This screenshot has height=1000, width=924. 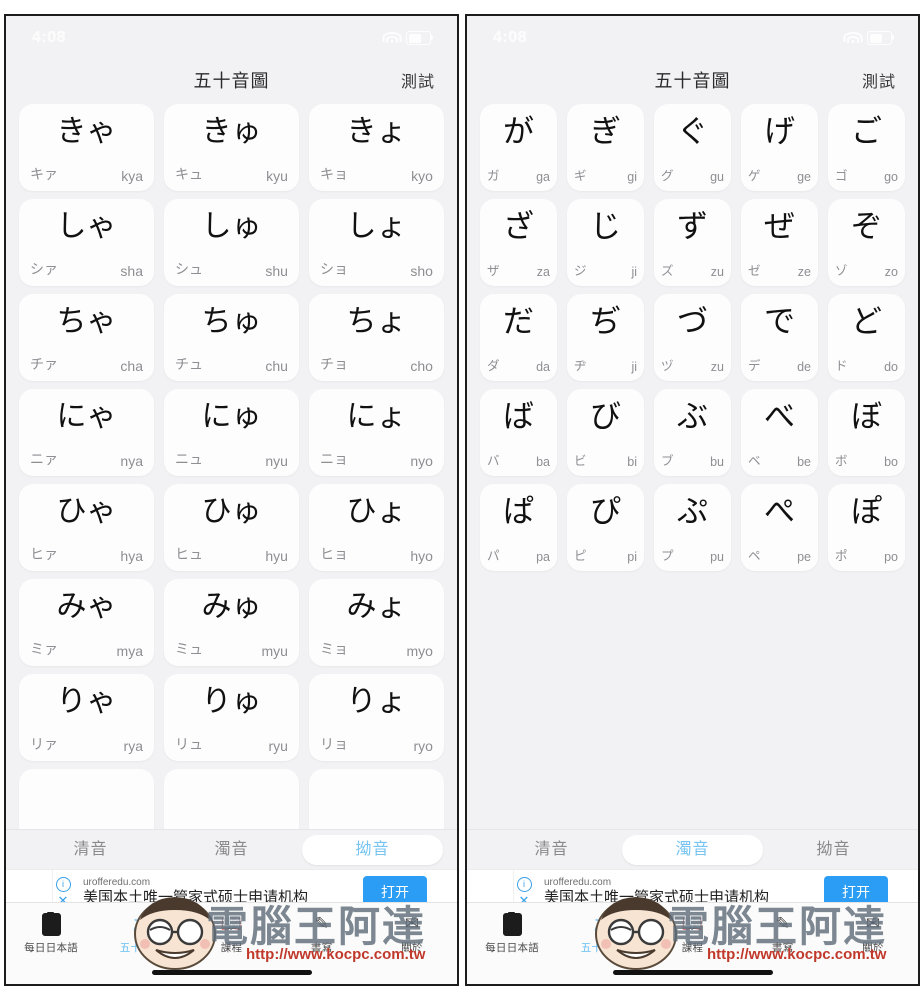 What do you see at coordinates (518, 147) in the screenshot?
I see `kana-cell: がガ ga` at bounding box center [518, 147].